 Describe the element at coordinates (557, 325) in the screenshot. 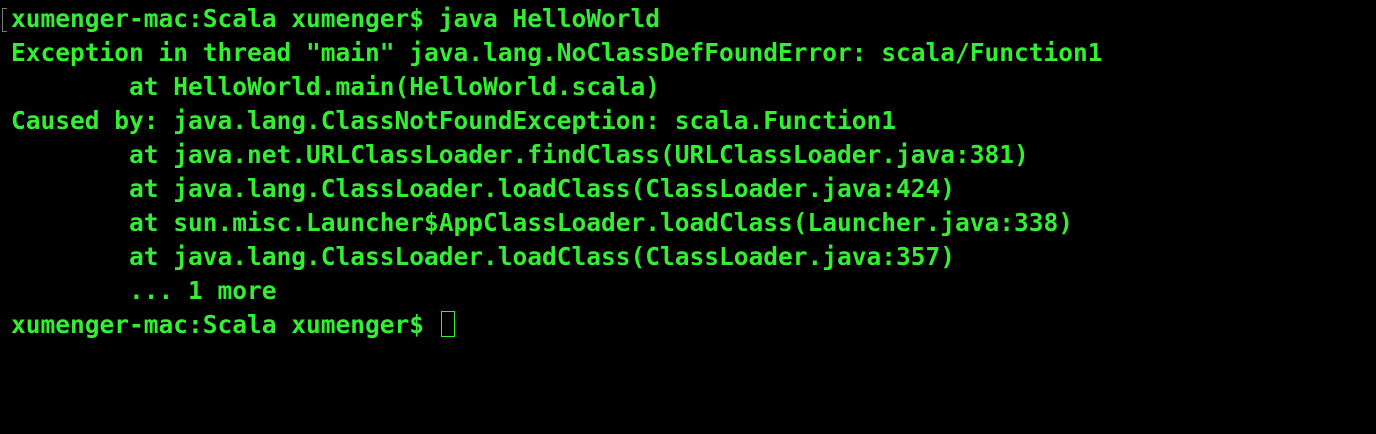

I see `prompt-line: xumenger-mac:Scala xumenger$` at that location.